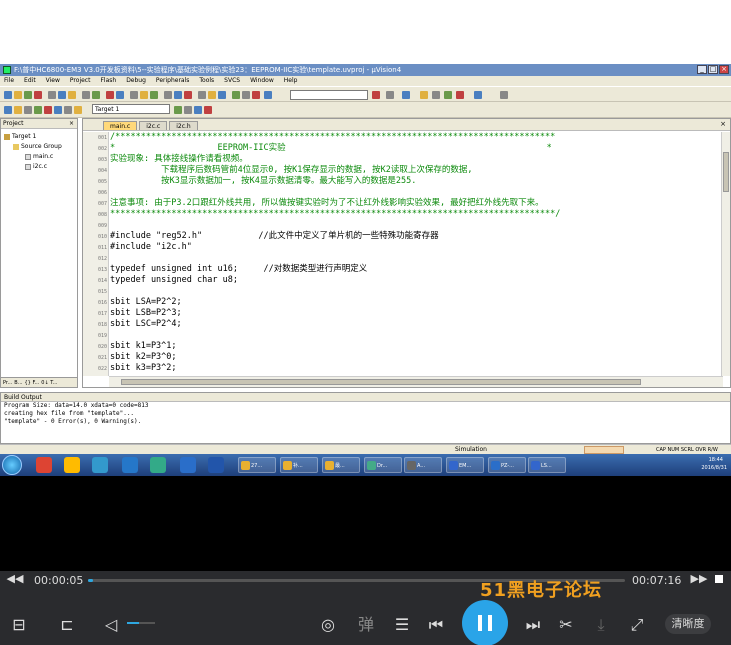 Image resolution: width=731 pixels, height=645 pixels. What do you see at coordinates (146, 313) in the screenshot?
I see `code-line: sbit LSB=P2^3;` at bounding box center [146, 313].